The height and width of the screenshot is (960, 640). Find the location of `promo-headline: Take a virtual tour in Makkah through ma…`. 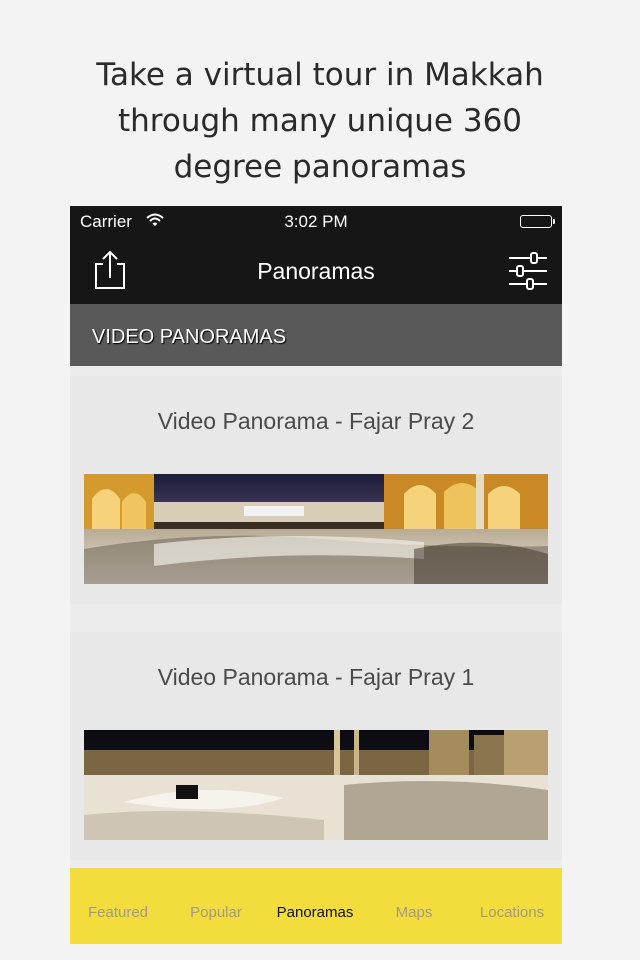

promo-headline: Take a virtual tour in Makkah through ma… is located at coordinates (320, 121).